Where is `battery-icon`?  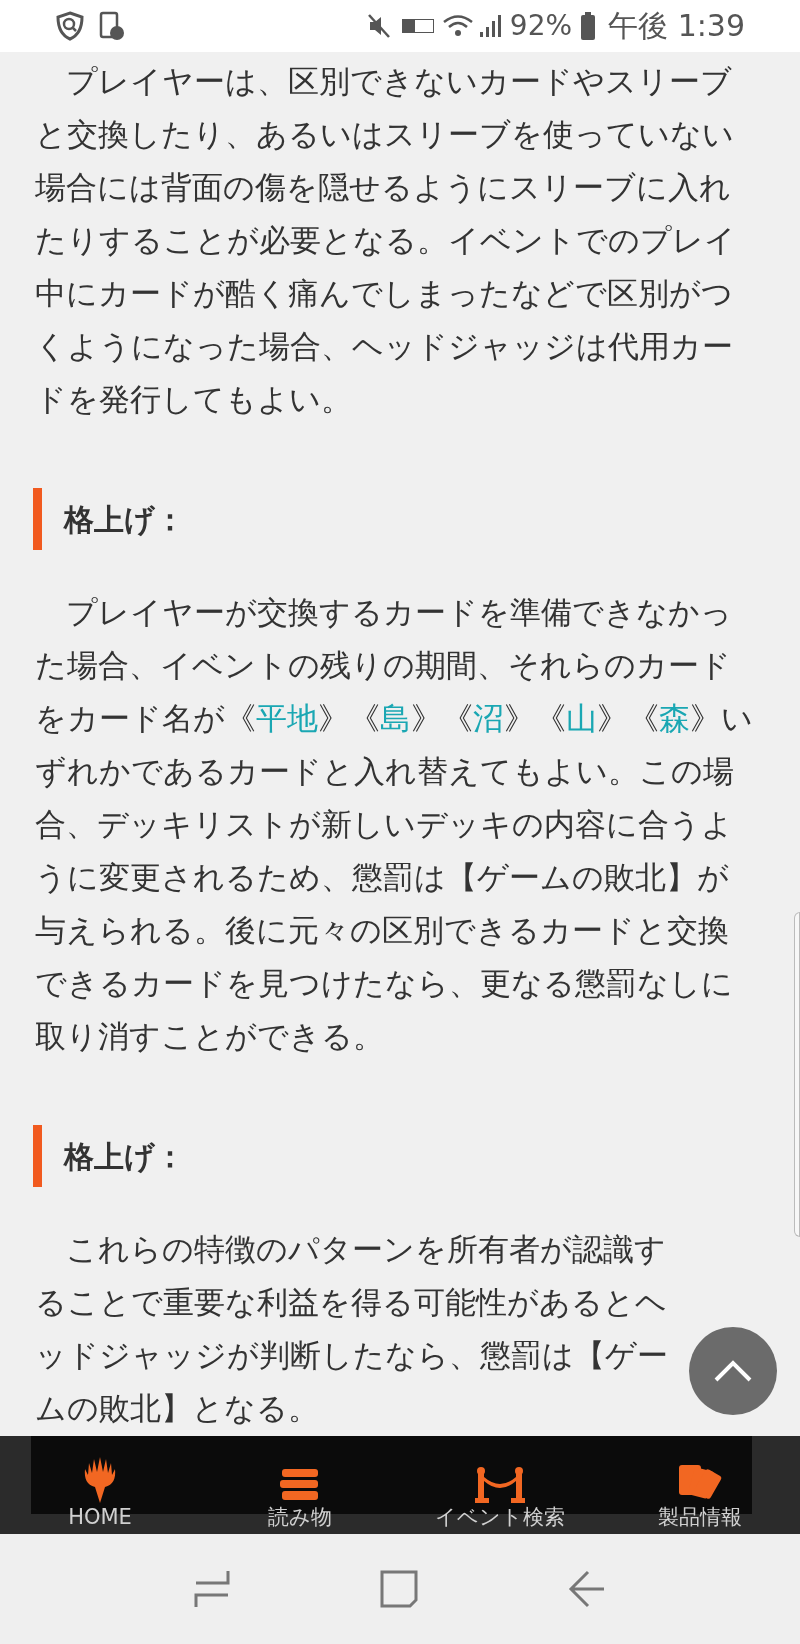
battery-icon is located at coordinates (588, 26).